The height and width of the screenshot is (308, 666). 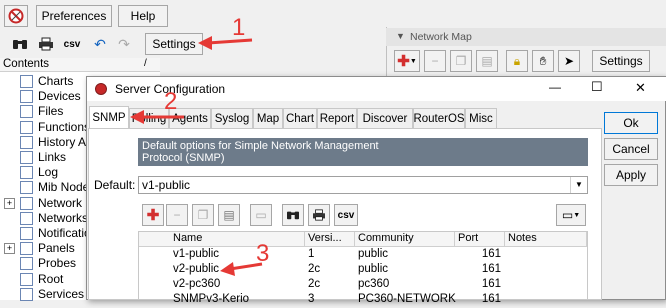 I want to click on step-1-label: 1, so click(x=239, y=27).